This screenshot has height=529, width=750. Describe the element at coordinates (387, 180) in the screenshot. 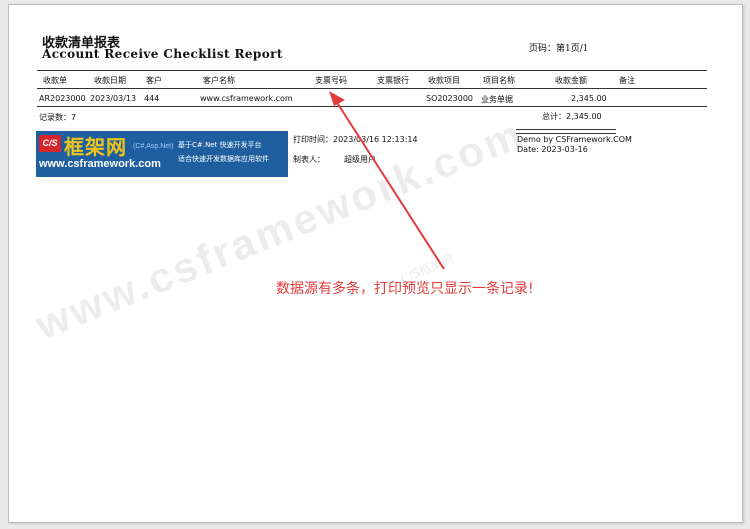

I see `annotation-arrow` at that location.